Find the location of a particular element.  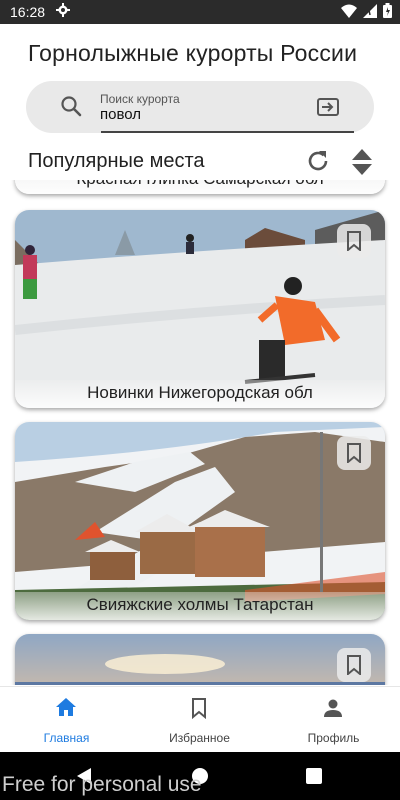

nav-profile: Профиль is located at coordinates (333, 720).